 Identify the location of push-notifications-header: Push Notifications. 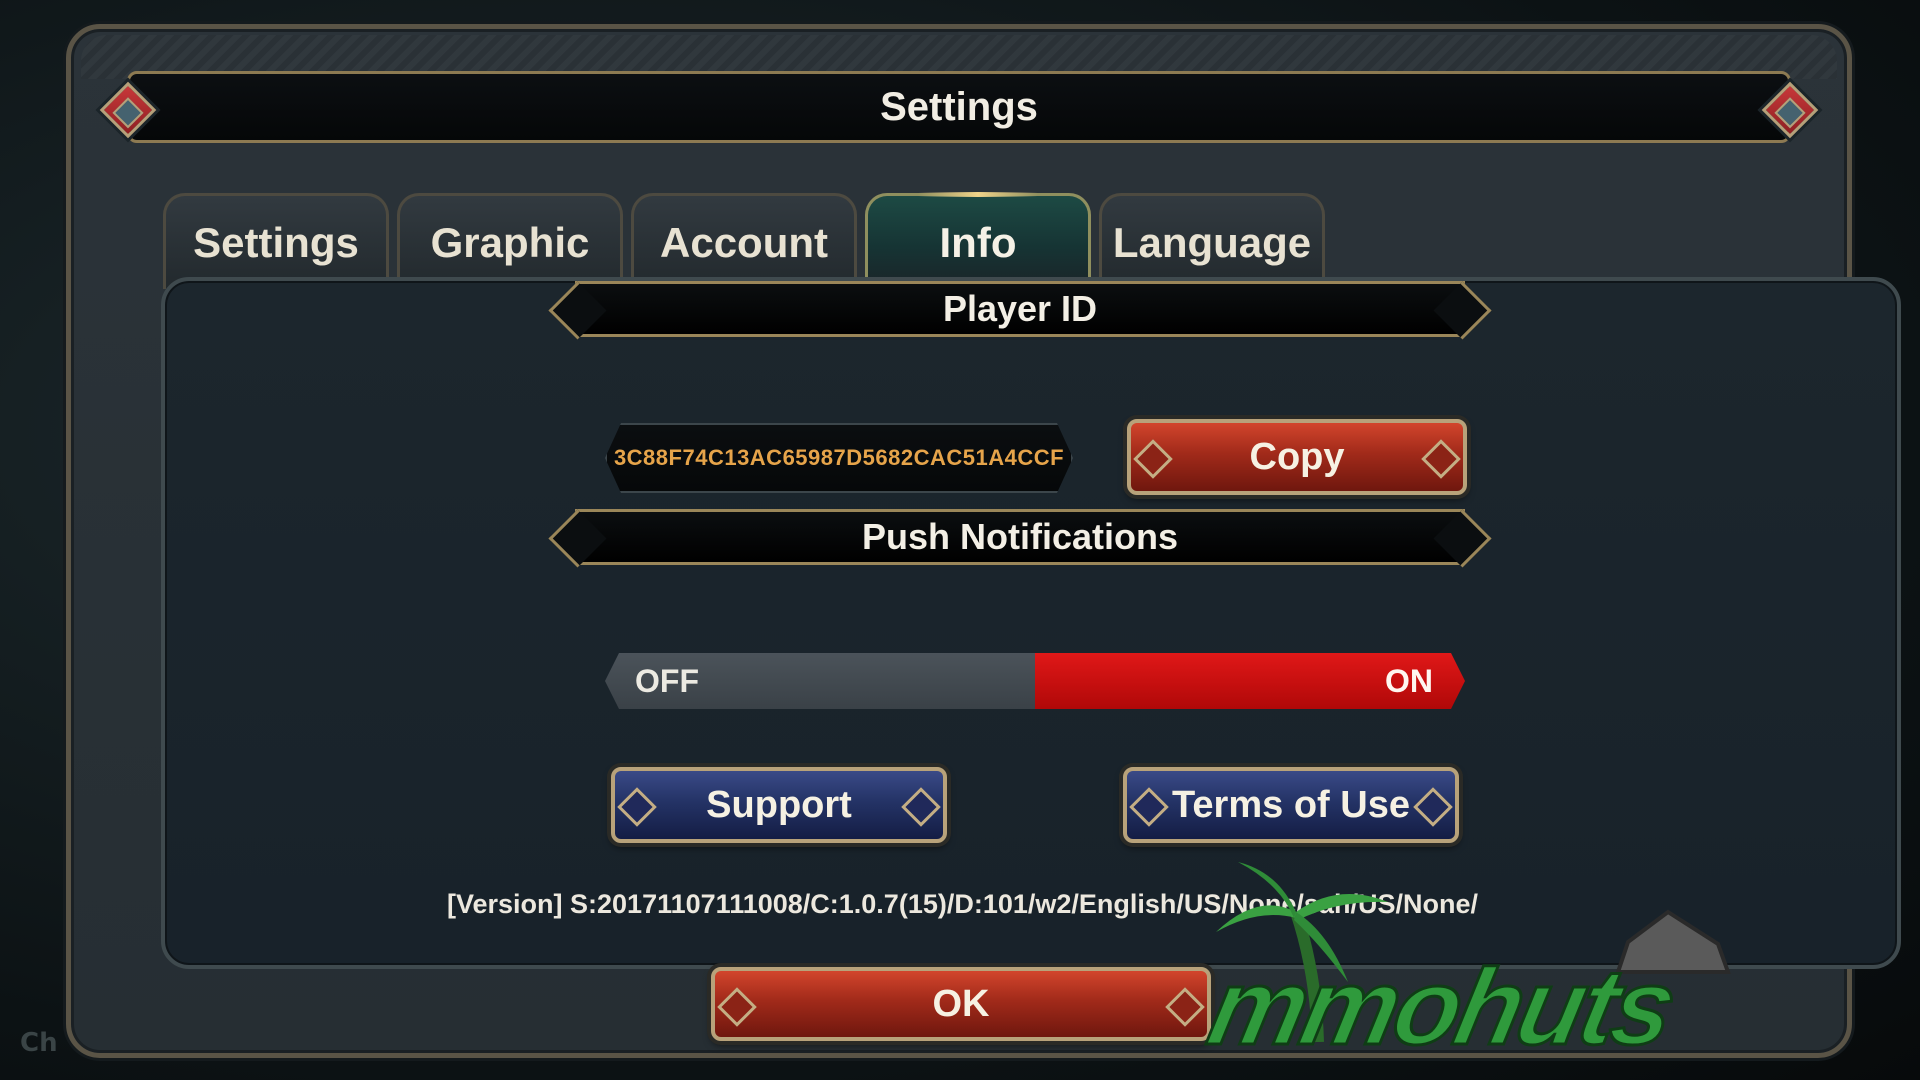
(1020, 537).